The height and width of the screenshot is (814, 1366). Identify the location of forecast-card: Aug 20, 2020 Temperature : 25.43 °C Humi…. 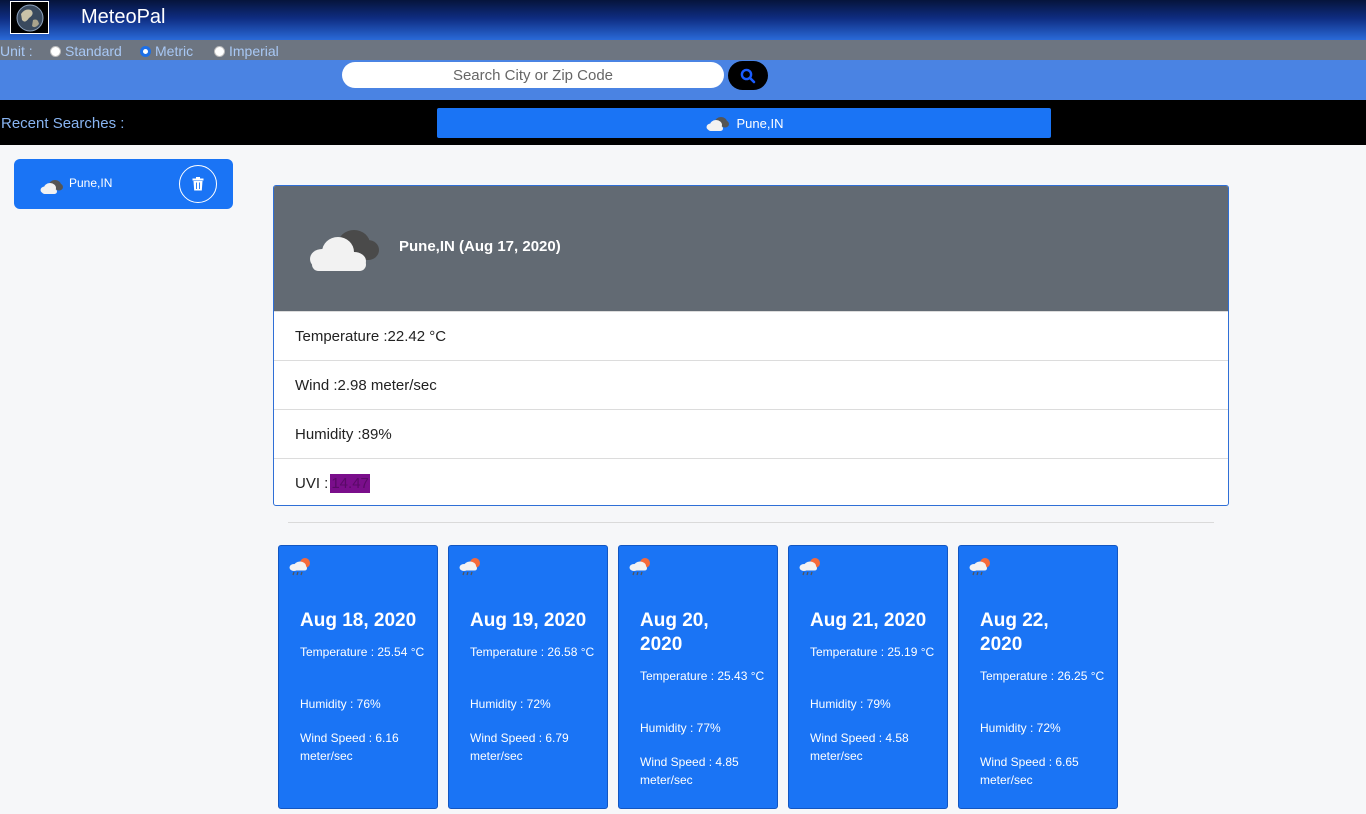
(698, 677).